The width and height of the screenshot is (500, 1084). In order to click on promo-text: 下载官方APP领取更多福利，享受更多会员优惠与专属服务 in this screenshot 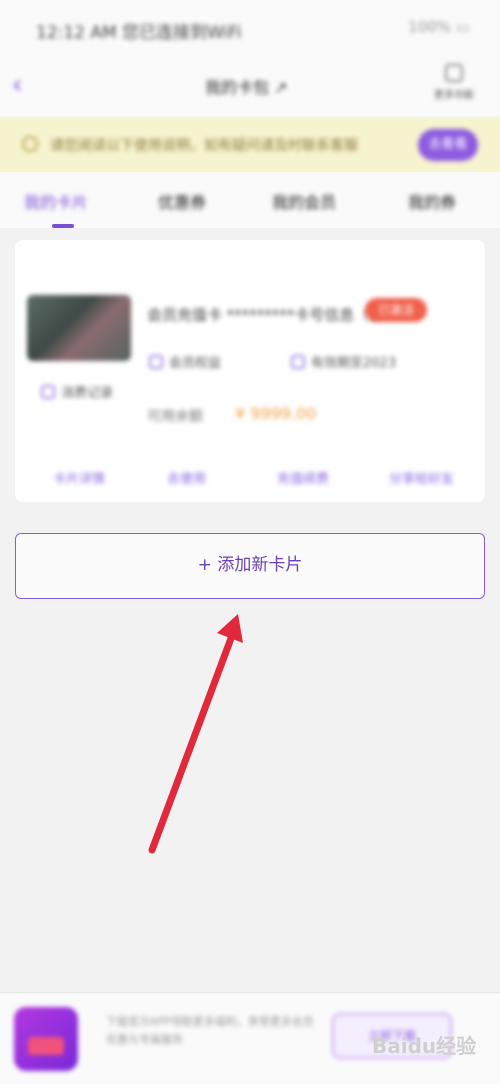, I will do `click(210, 1030)`.